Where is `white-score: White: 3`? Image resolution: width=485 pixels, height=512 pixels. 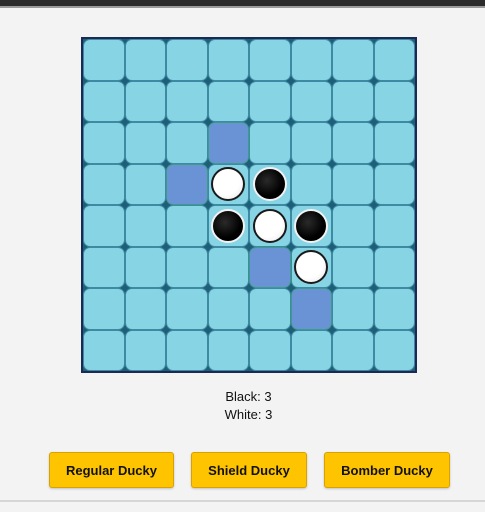 white-score: White: 3 is located at coordinates (248, 414).